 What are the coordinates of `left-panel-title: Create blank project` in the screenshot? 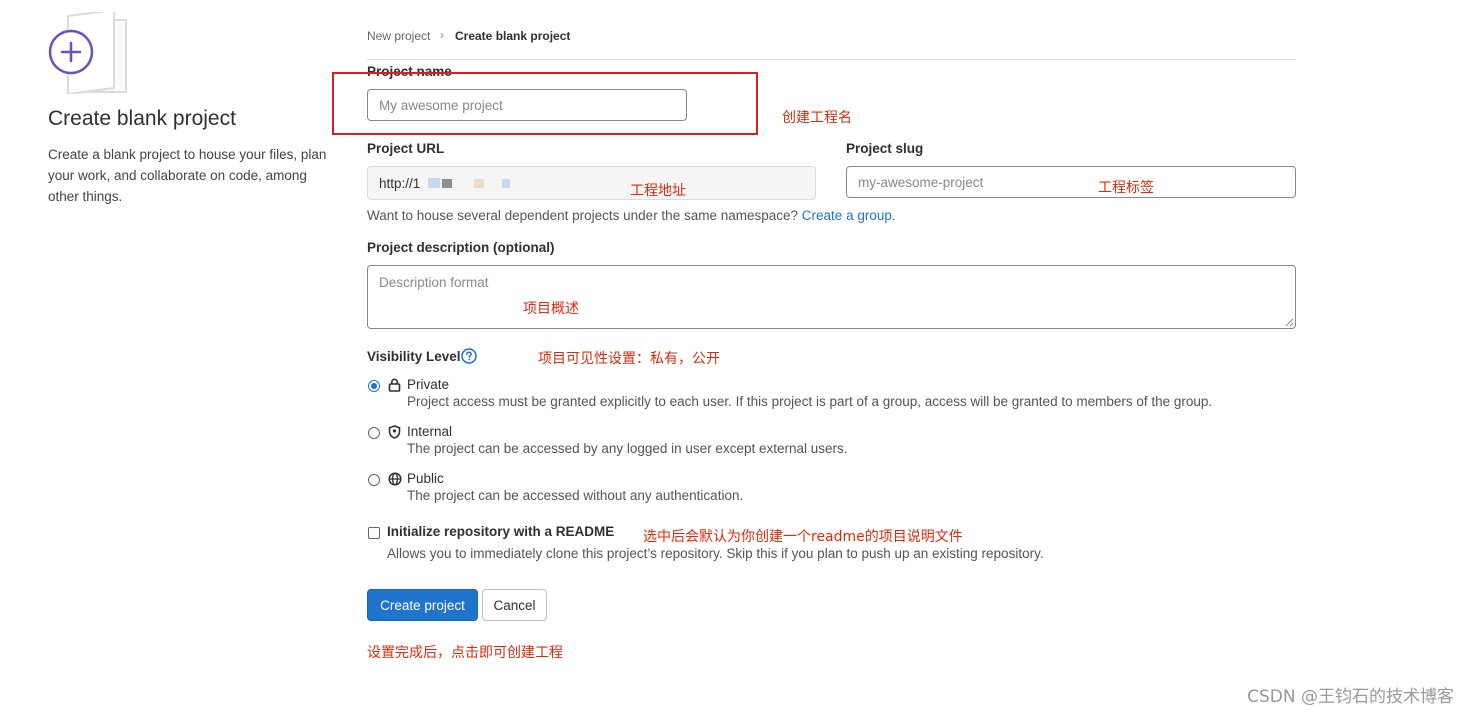 It's located at (142, 118).